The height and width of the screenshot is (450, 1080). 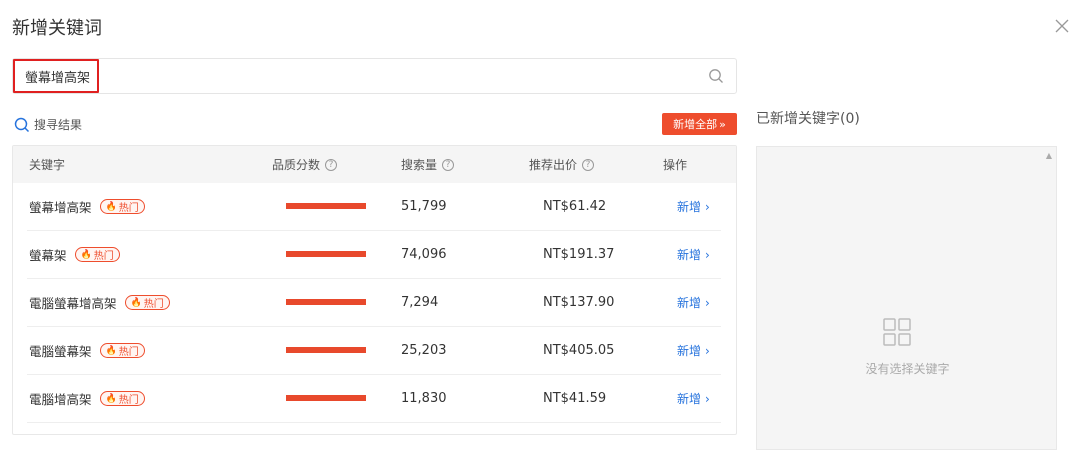 I want to click on search-results-label: 搜寻结果, so click(x=48, y=124).